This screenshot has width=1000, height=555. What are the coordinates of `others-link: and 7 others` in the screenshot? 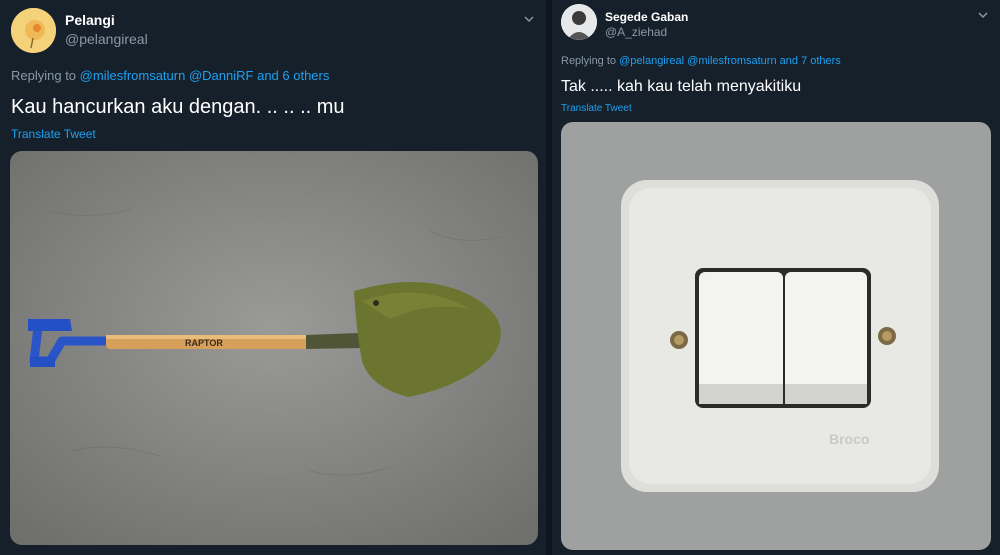 It's located at (810, 61).